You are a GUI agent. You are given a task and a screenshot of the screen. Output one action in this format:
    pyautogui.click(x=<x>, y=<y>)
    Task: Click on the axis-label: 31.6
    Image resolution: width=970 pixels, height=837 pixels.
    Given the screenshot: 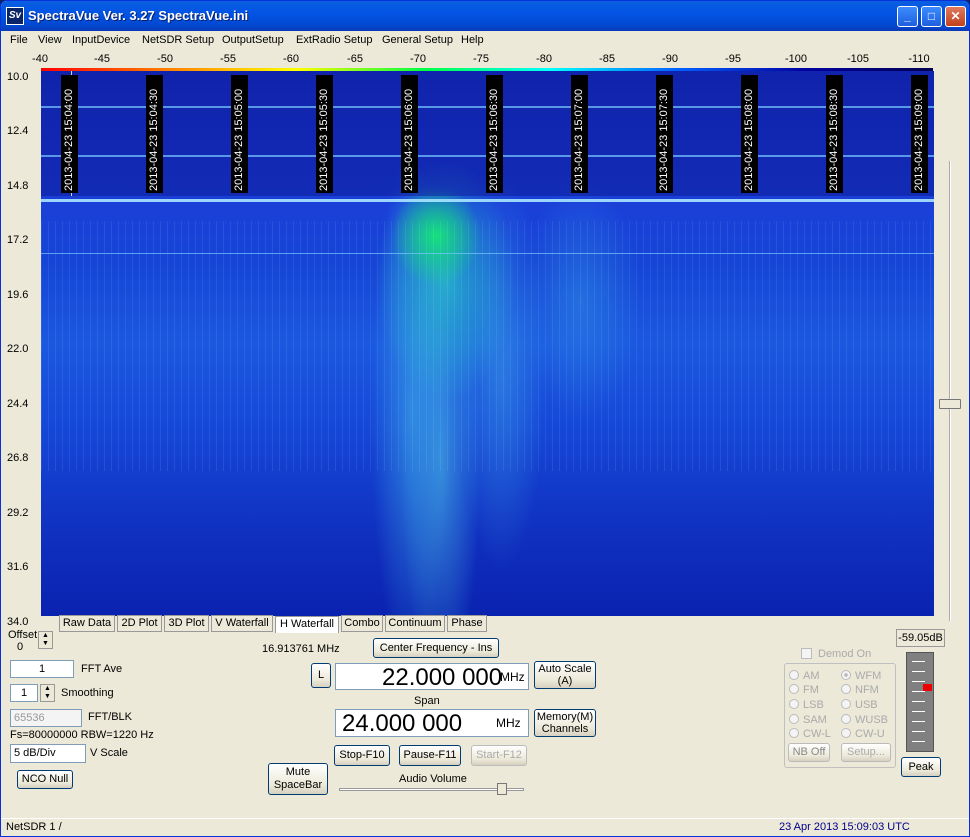 What is the action you would take?
    pyautogui.click(x=18, y=567)
    